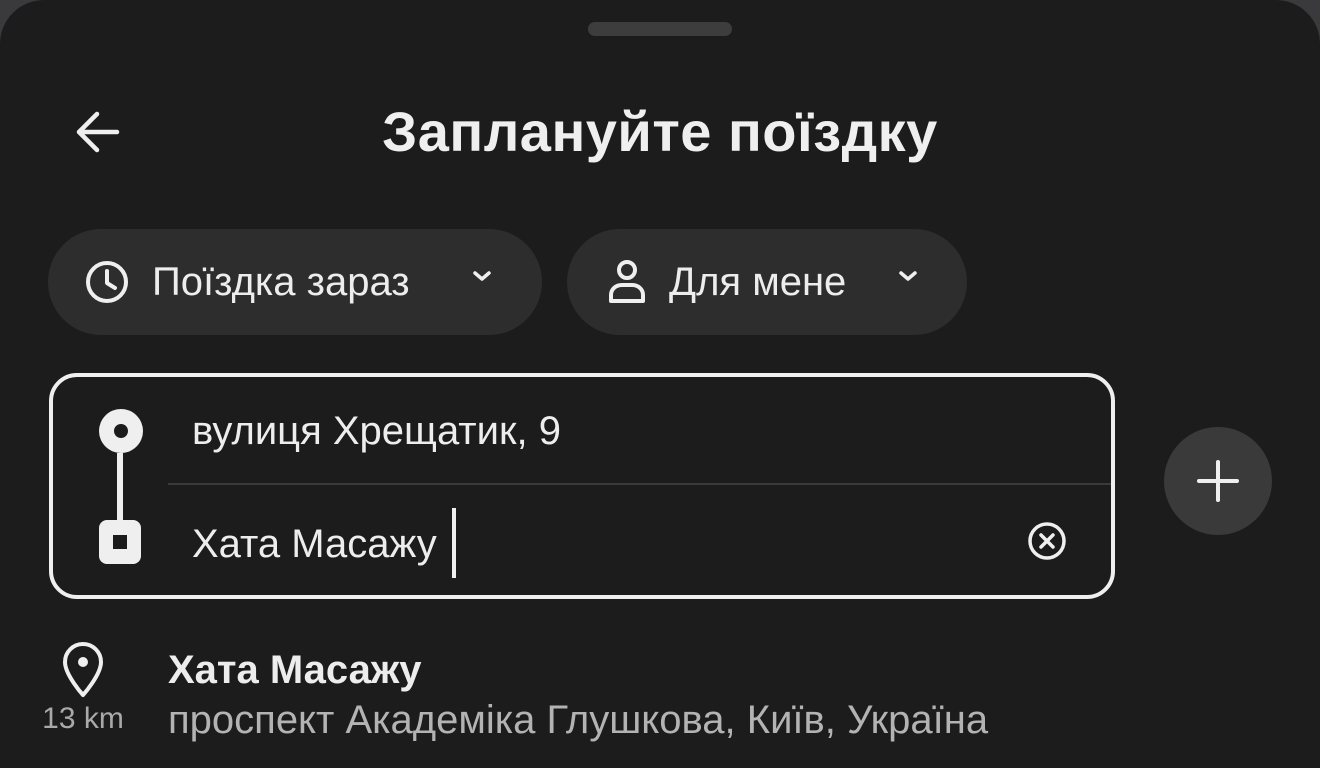  What do you see at coordinates (314, 544) in the screenshot?
I see `destination-input: Хата Масажу` at bounding box center [314, 544].